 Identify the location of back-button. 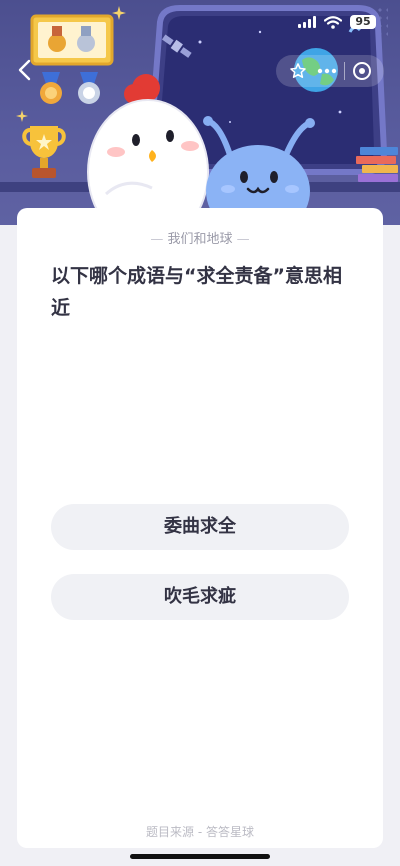
(26, 70).